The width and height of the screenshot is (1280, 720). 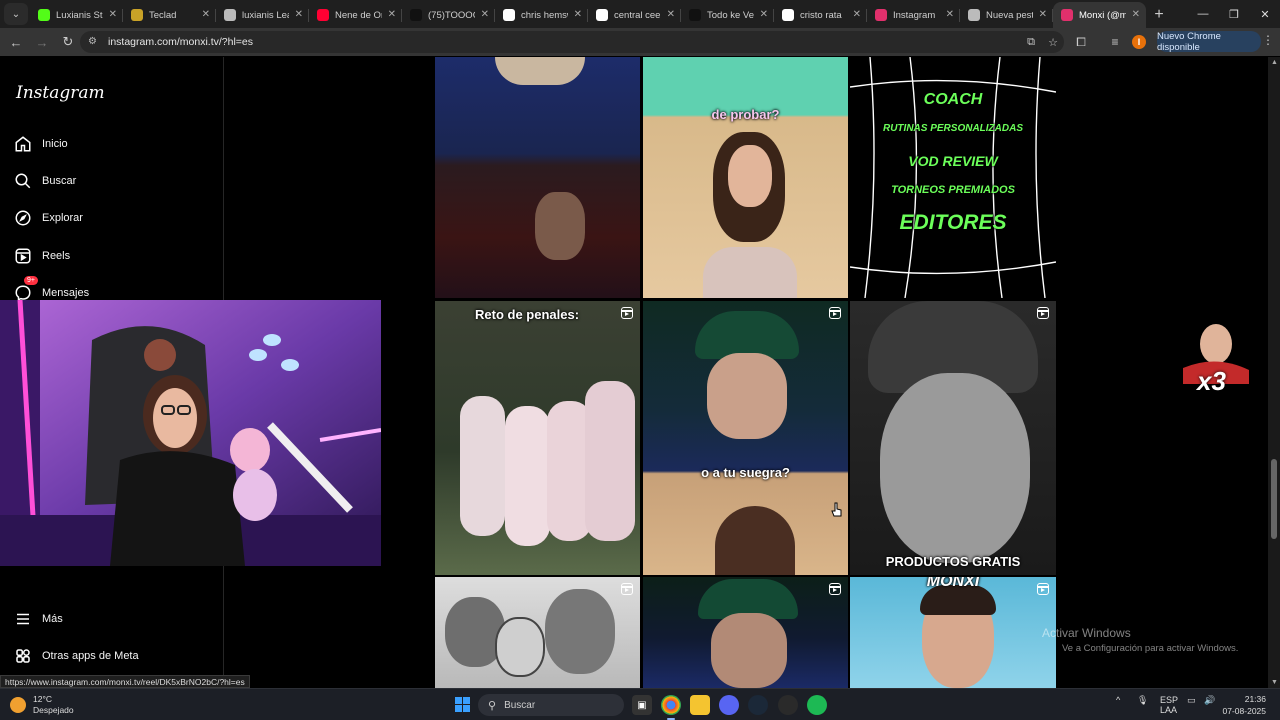 I want to click on nav-item-inicio: Inicio, so click(x=41, y=144).